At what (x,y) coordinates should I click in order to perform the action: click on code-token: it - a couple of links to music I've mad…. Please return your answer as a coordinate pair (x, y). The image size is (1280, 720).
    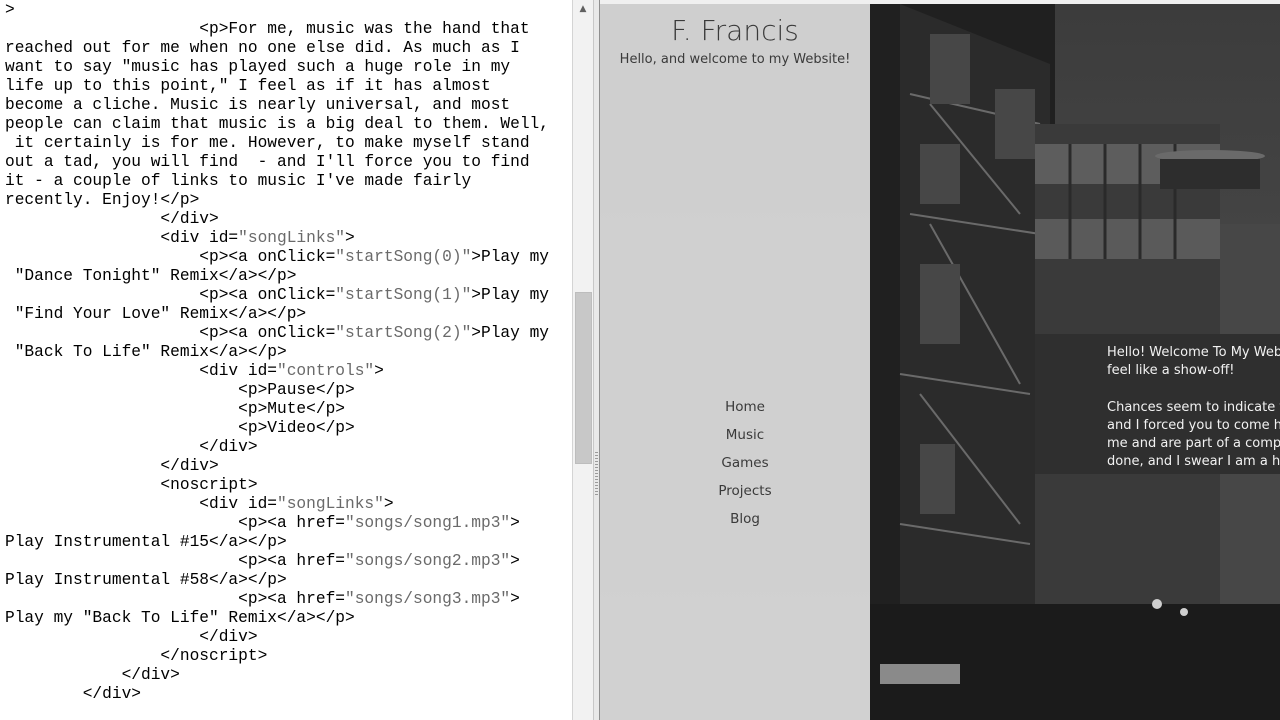
    Looking at the image, I should click on (238, 181).